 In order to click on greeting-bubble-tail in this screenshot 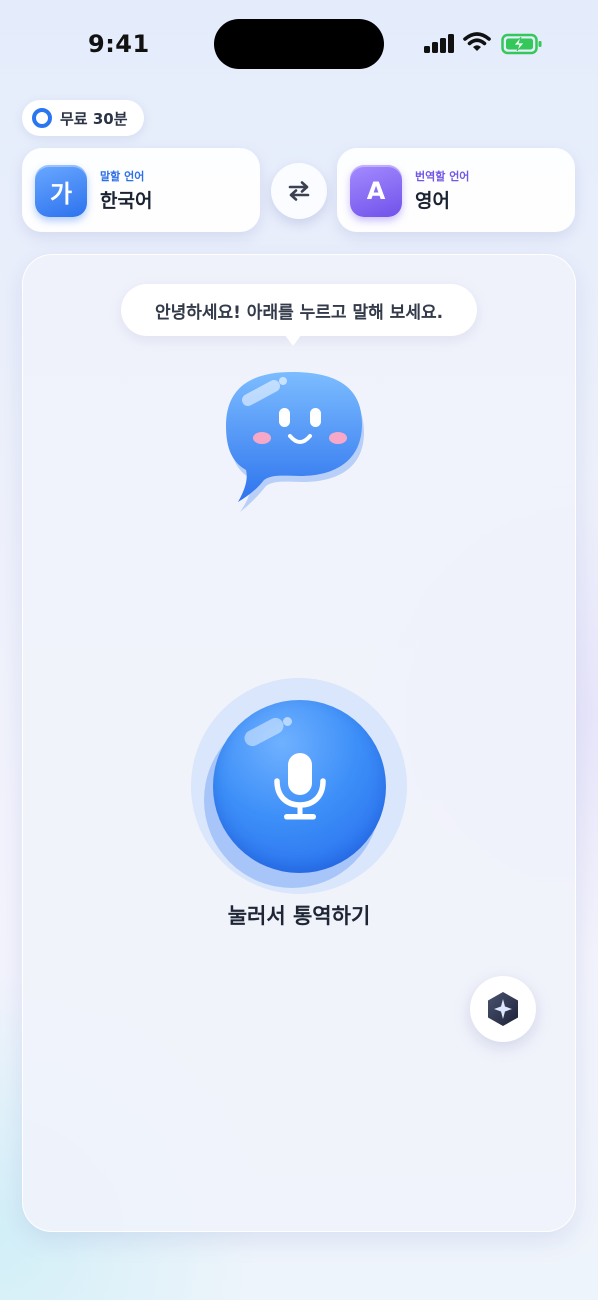, I will do `click(293, 340)`.